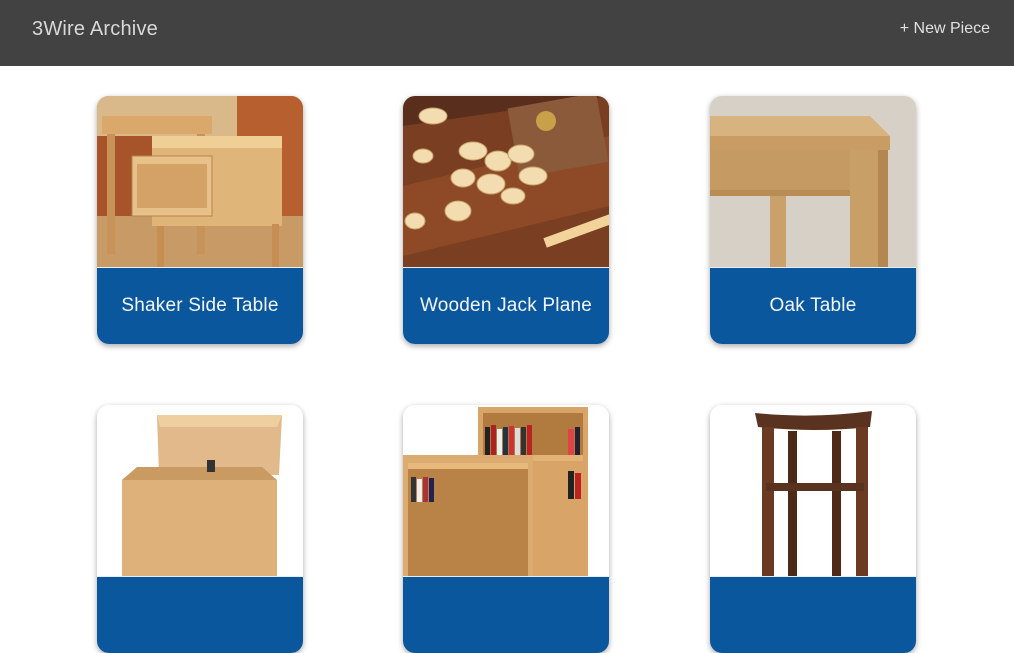 The width and height of the screenshot is (1014, 653). Describe the element at coordinates (95, 29) in the screenshot. I see `brand-link: 3Wire Archive` at that location.